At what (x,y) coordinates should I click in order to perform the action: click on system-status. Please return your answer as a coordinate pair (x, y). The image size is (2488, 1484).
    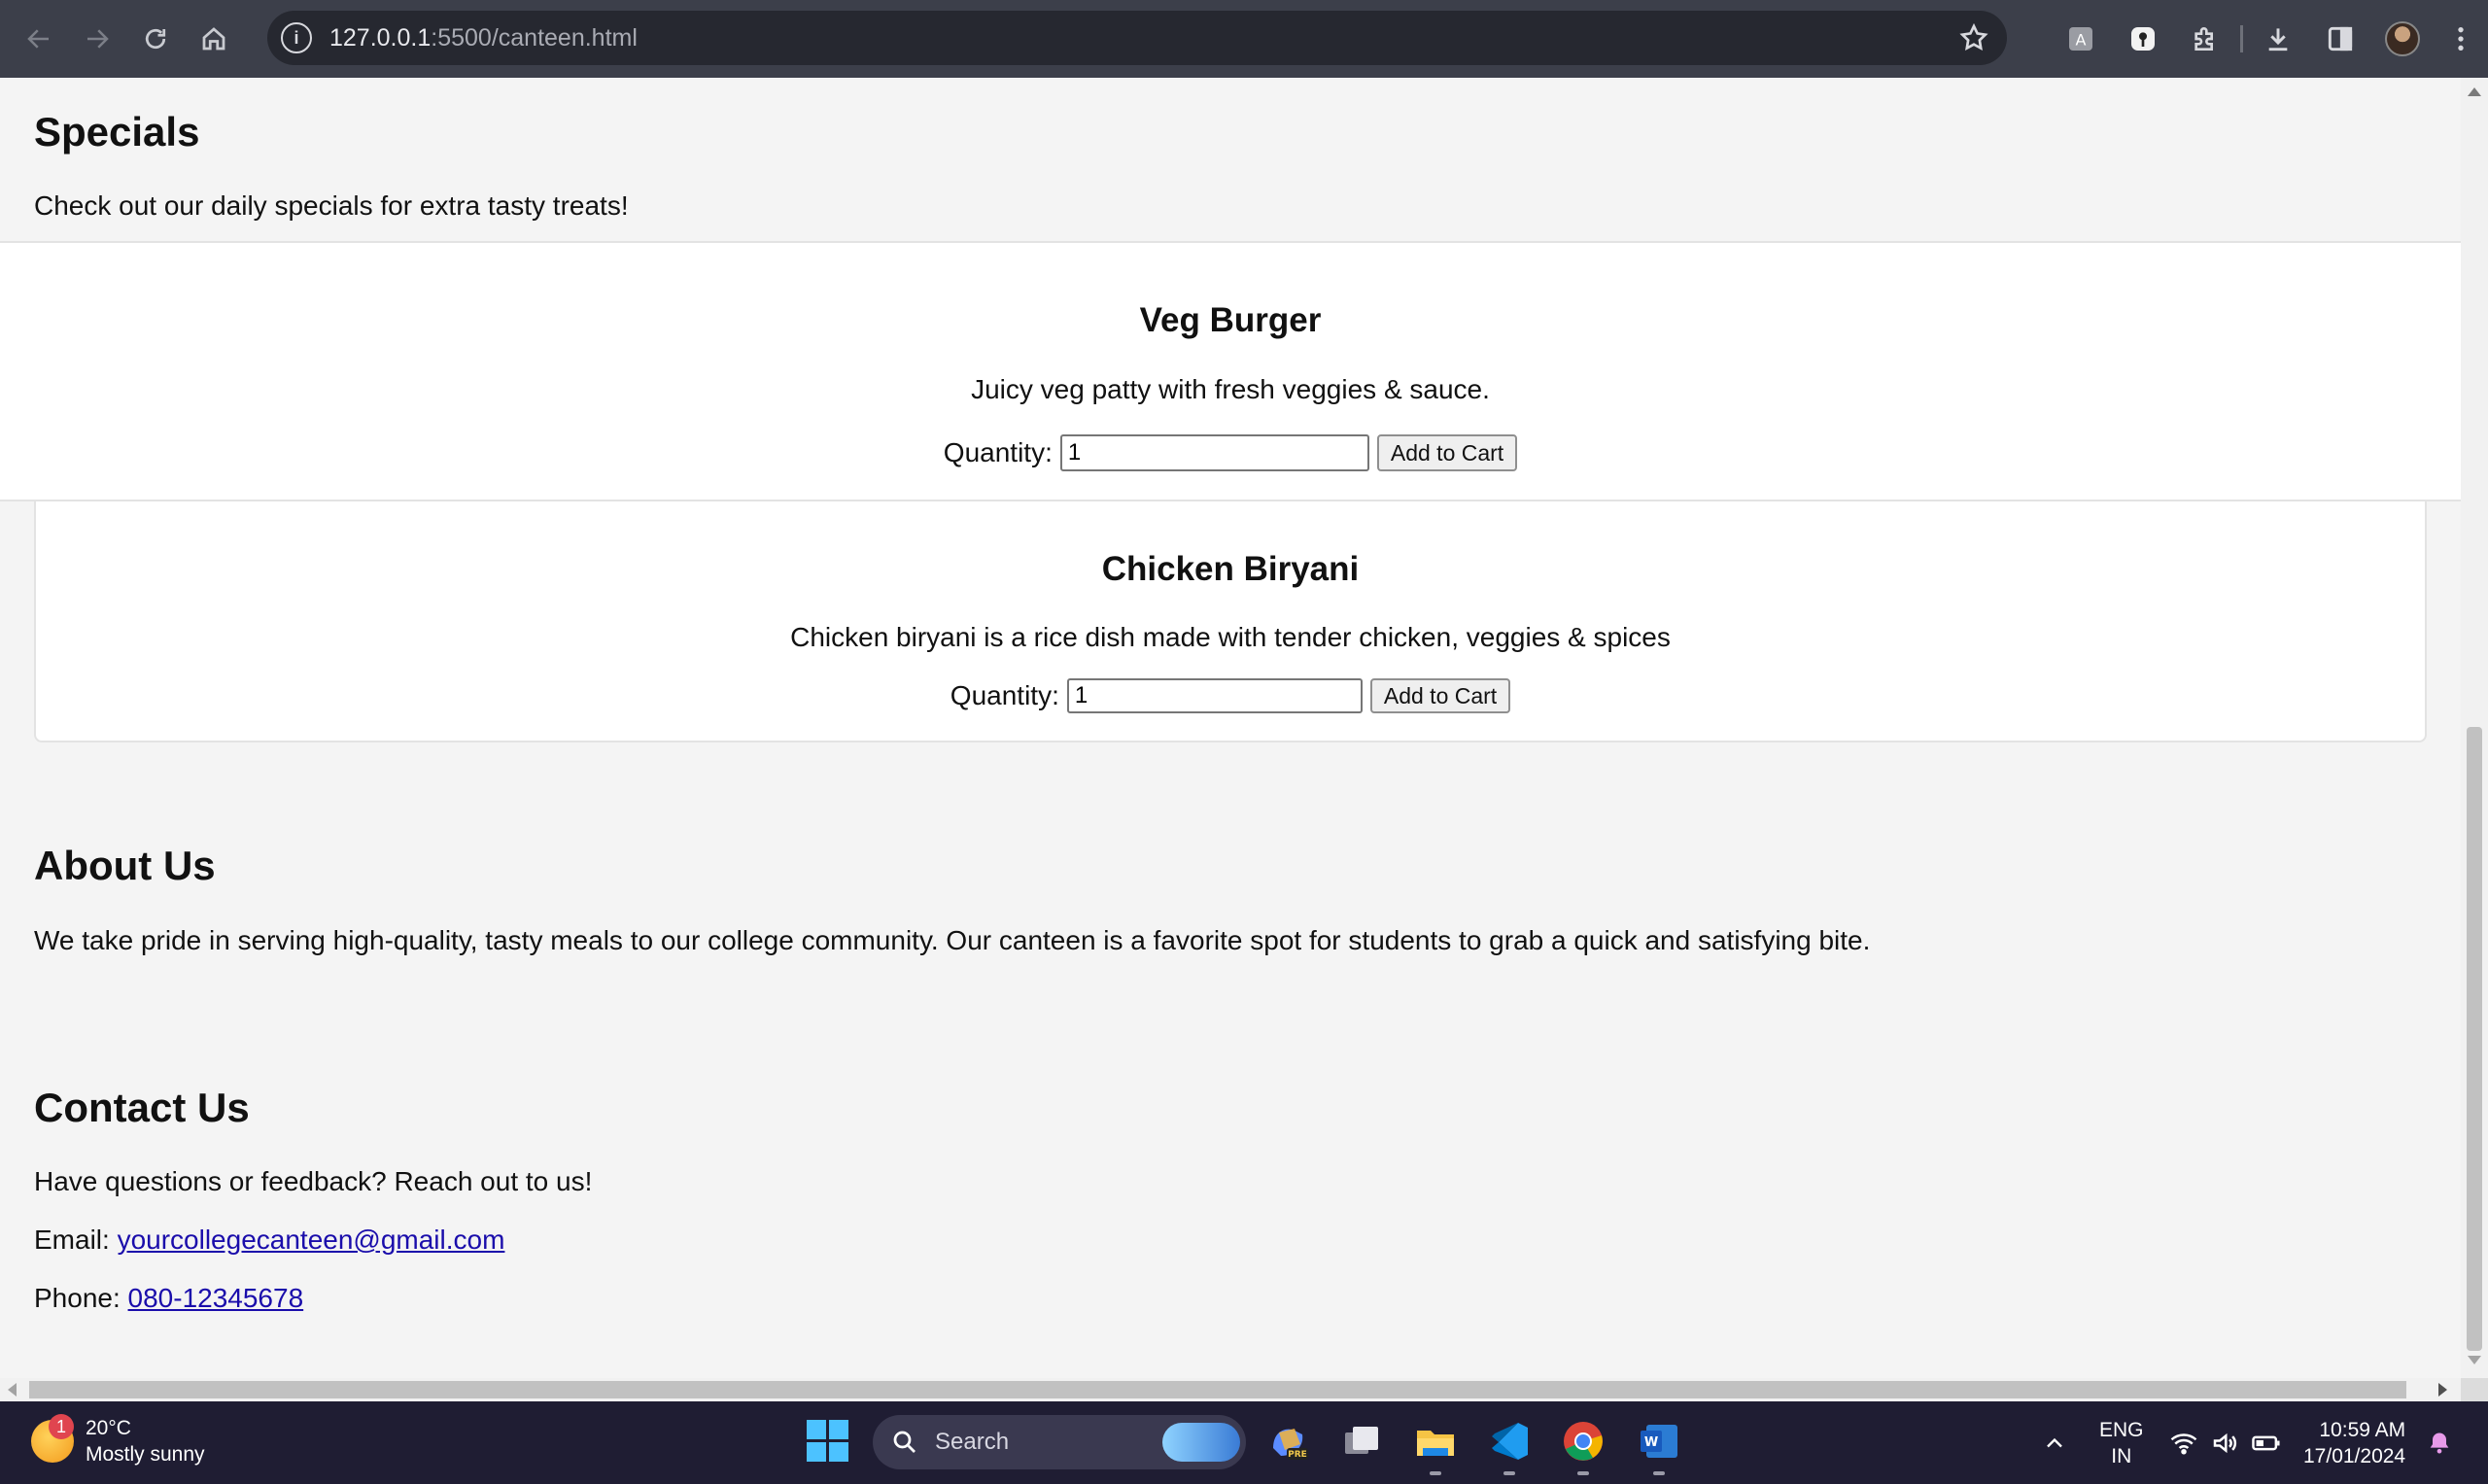
    Looking at the image, I should click on (2225, 1442).